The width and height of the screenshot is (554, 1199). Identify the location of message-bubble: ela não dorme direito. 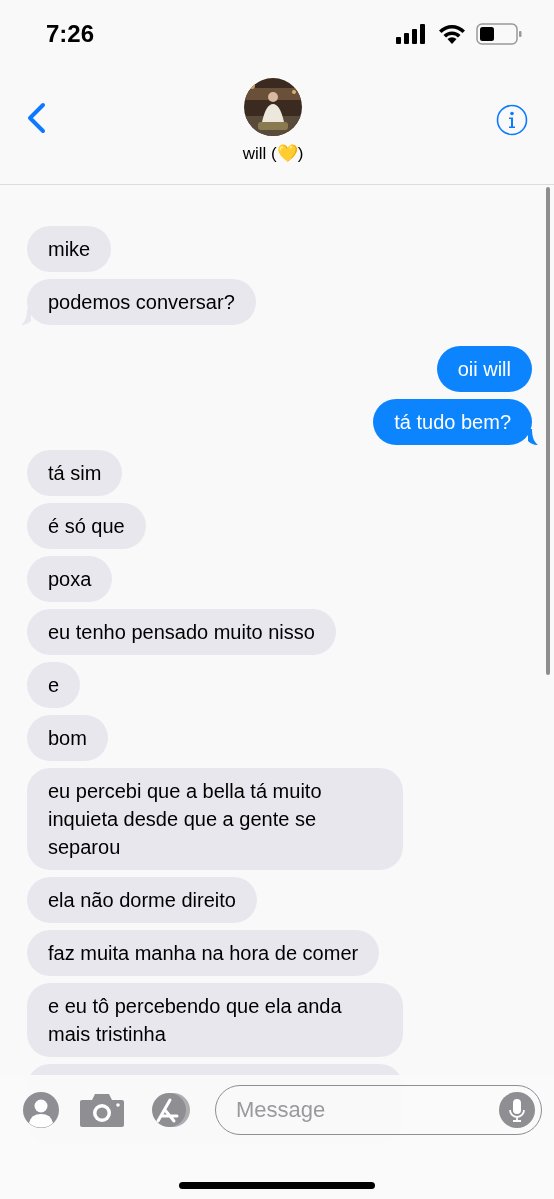
(142, 900).